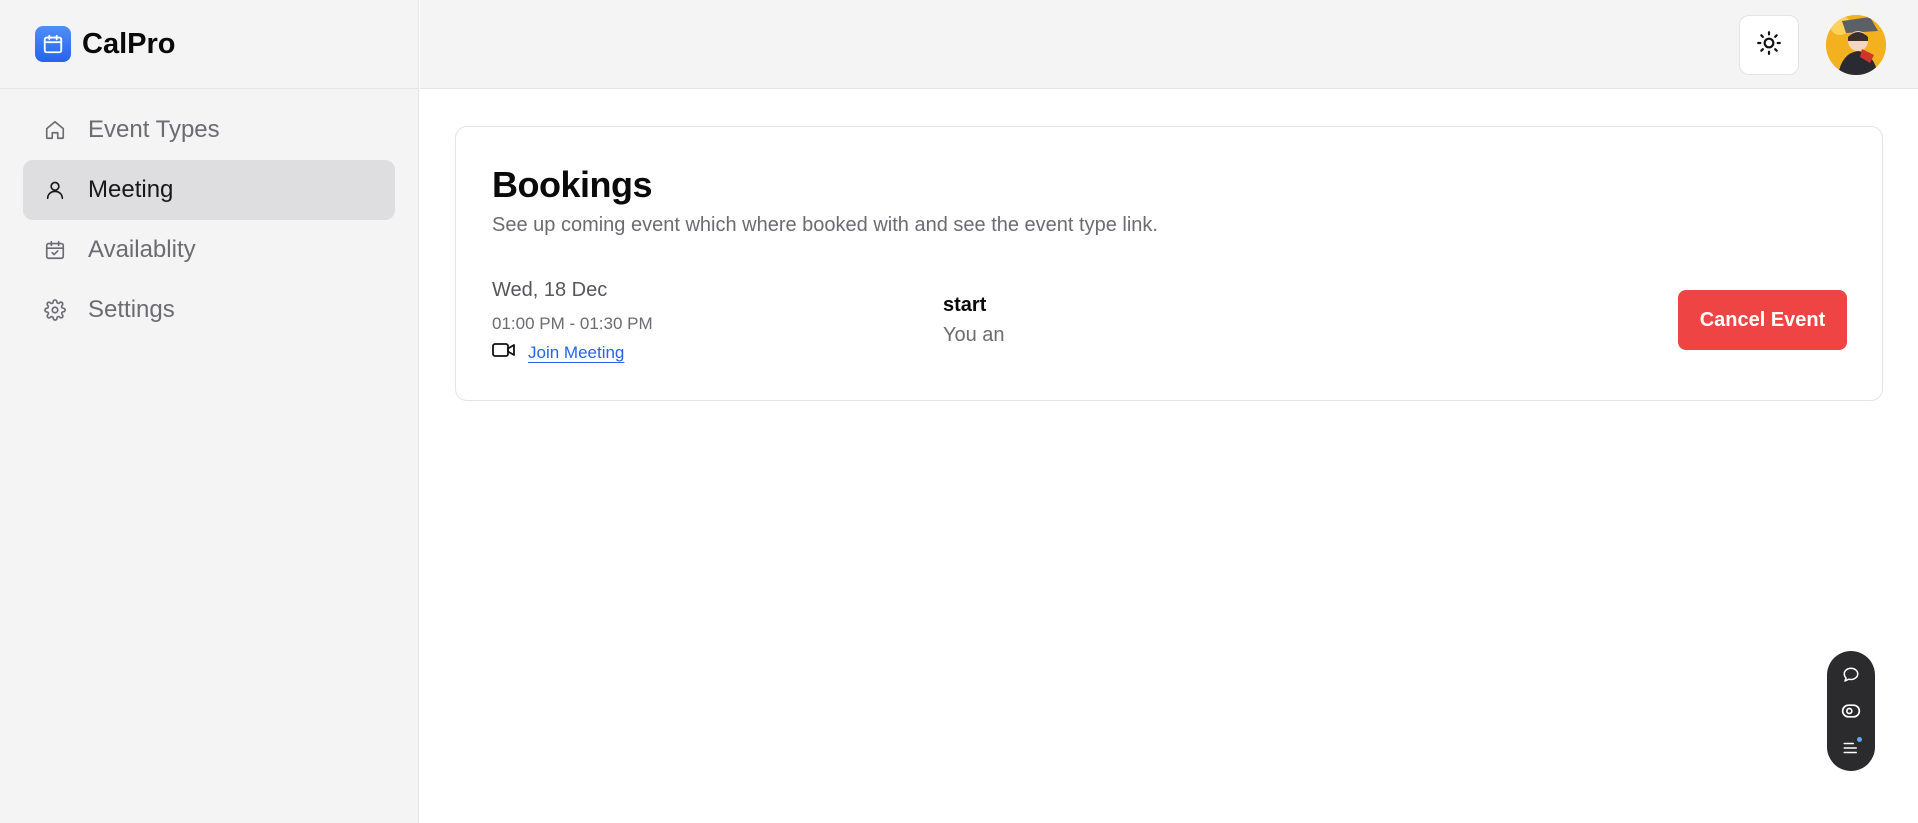  I want to click on gear-icon, so click(55, 310).